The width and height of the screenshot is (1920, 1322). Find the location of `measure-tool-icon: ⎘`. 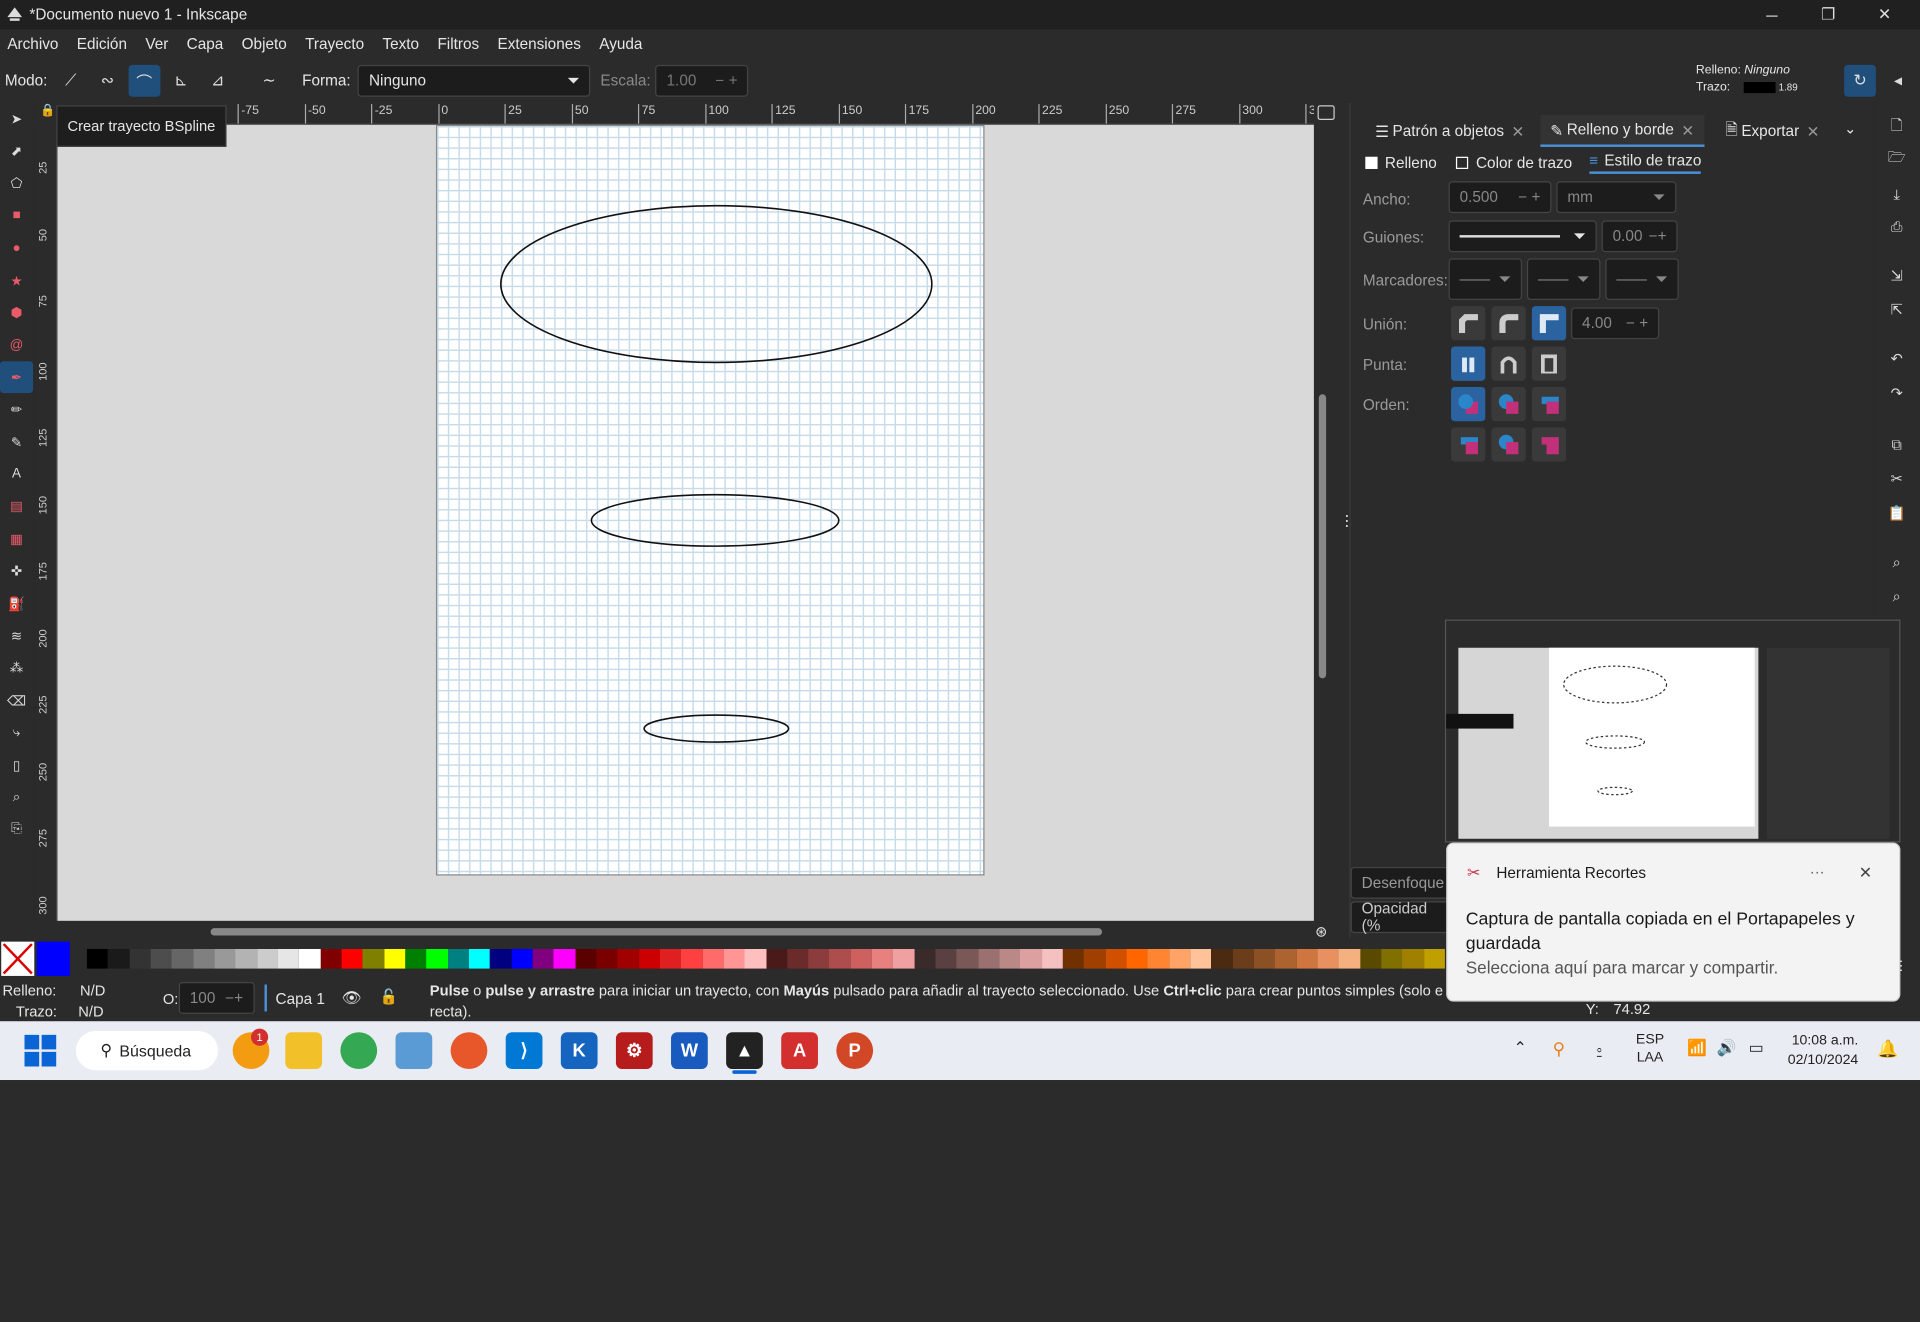

measure-tool-icon: ⎘ is located at coordinates (16, 830).